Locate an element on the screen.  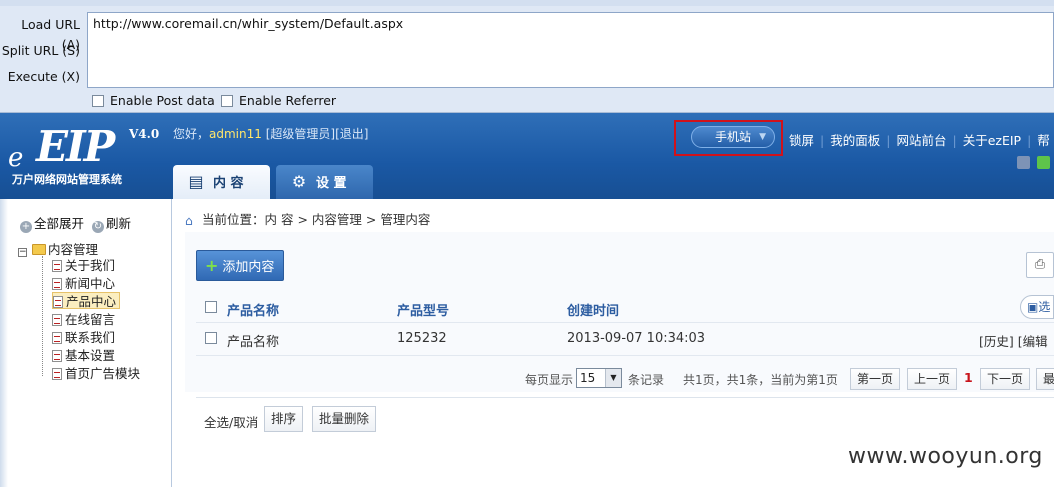
print-icon: ⎙ is located at coordinates (1040, 265).